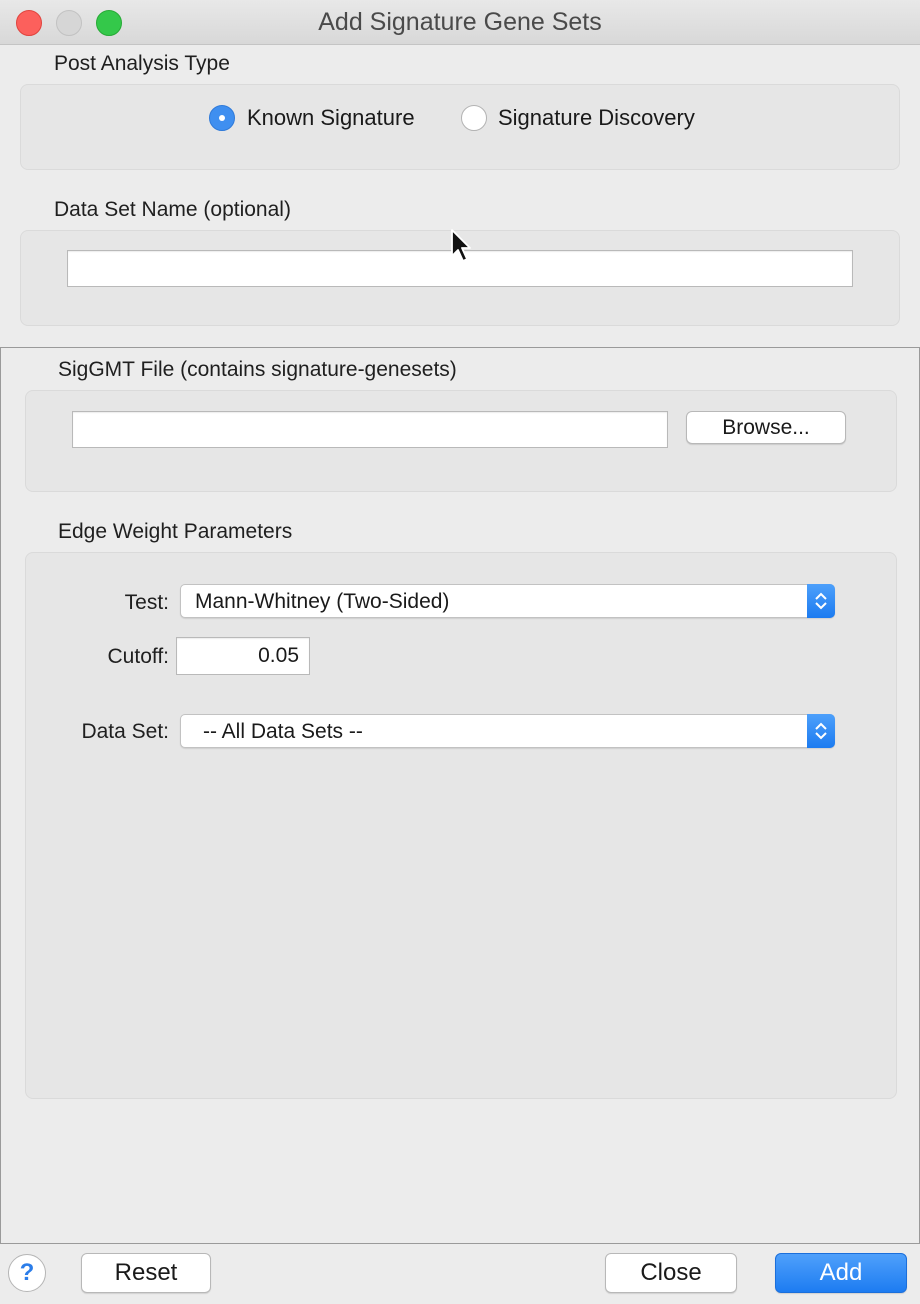 This screenshot has height=1304, width=920. Describe the element at coordinates (172, 209) in the screenshot. I see `dataset-name-heading: Data Set Name (optional)` at that location.